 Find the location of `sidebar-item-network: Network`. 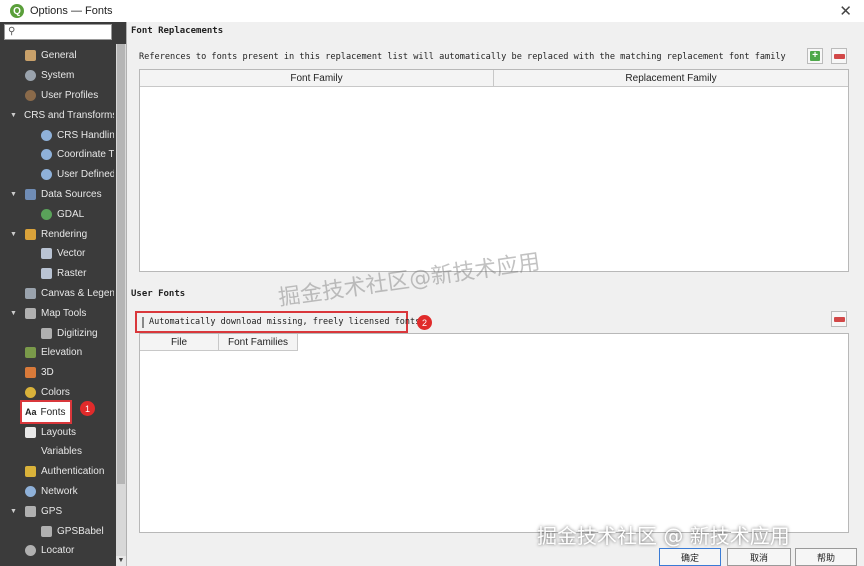

sidebar-item-network: Network is located at coordinates (57, 492).